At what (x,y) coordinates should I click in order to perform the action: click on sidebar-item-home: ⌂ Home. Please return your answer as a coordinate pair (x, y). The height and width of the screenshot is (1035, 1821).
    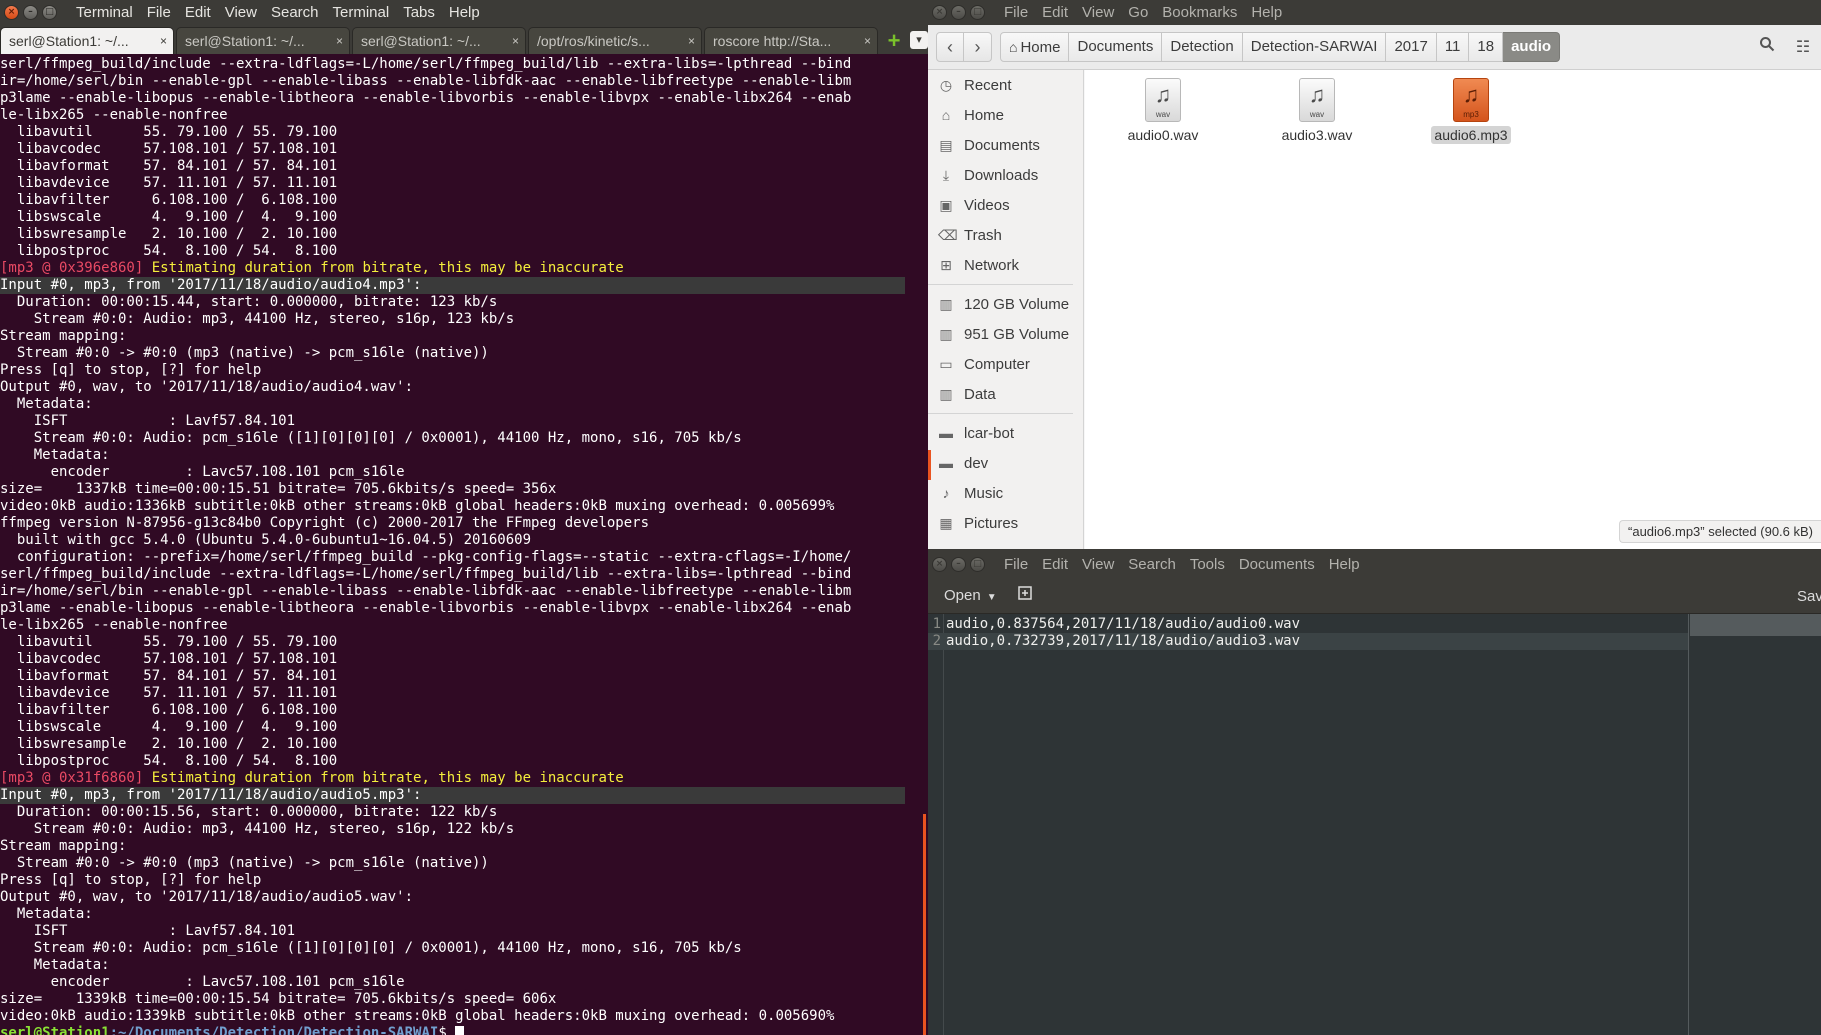
    Looking at the image, I should click on (1005, 115).